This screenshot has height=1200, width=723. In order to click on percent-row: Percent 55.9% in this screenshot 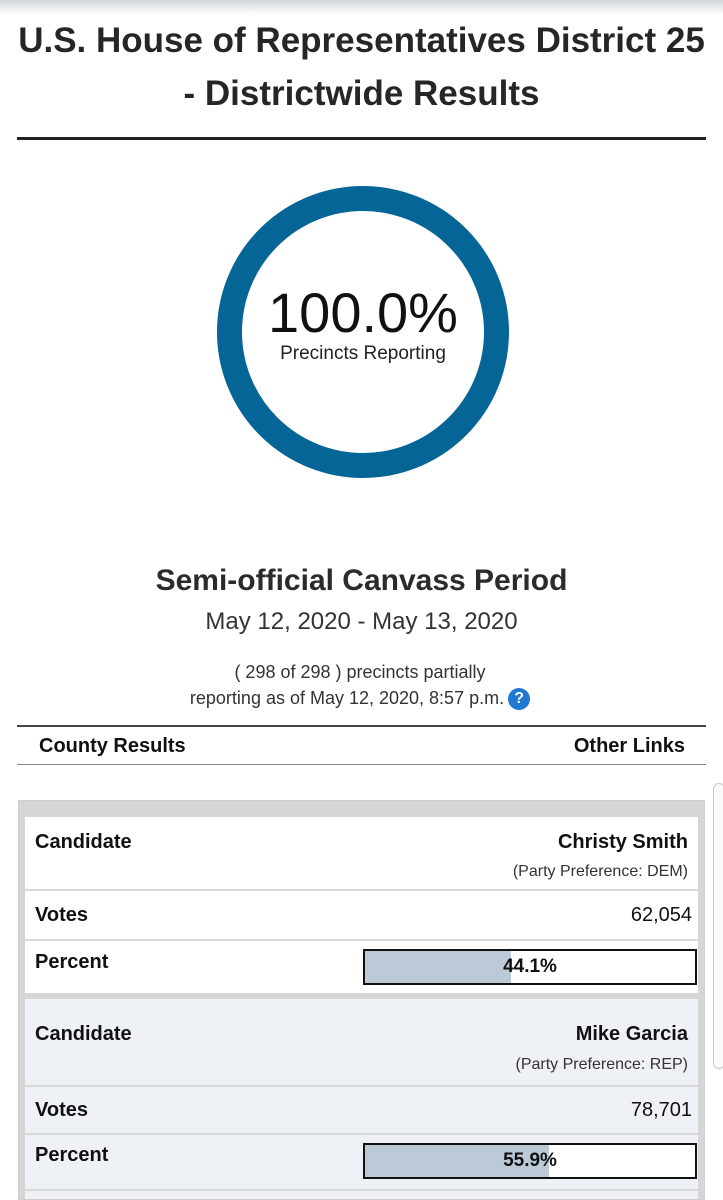, I will do `click(361, 1163)`.